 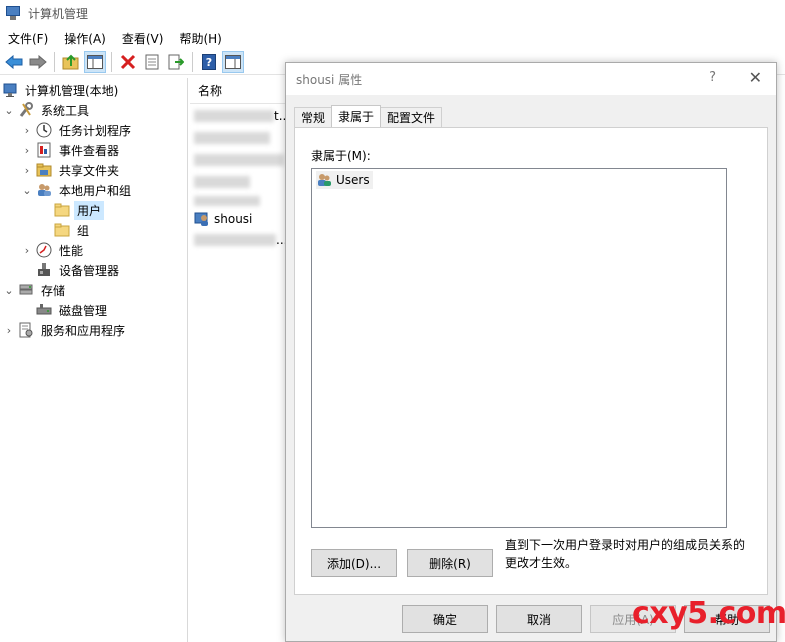 What do you see at coordinates (202, 219) in the screenshot?
I see `user-icon` at bounding box center [202, 219].